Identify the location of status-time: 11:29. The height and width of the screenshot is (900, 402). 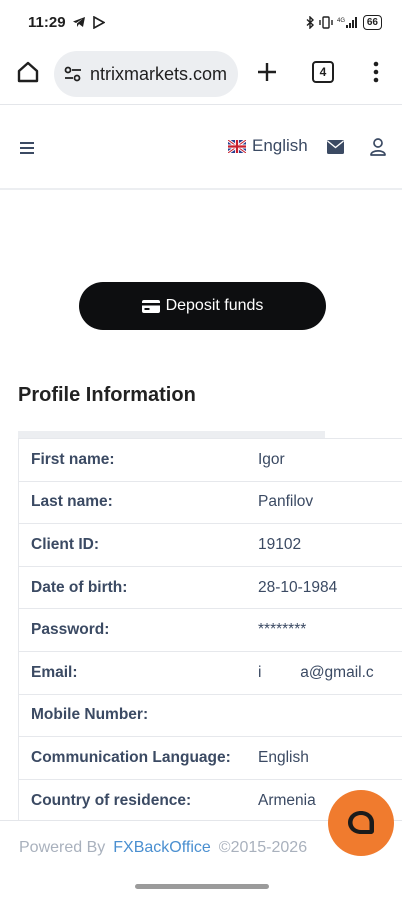
(47, 22).